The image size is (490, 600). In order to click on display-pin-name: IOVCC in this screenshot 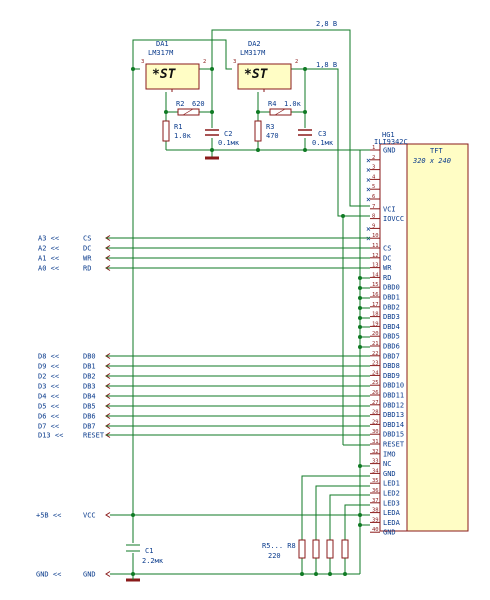, I will do `click(393, 219)`.